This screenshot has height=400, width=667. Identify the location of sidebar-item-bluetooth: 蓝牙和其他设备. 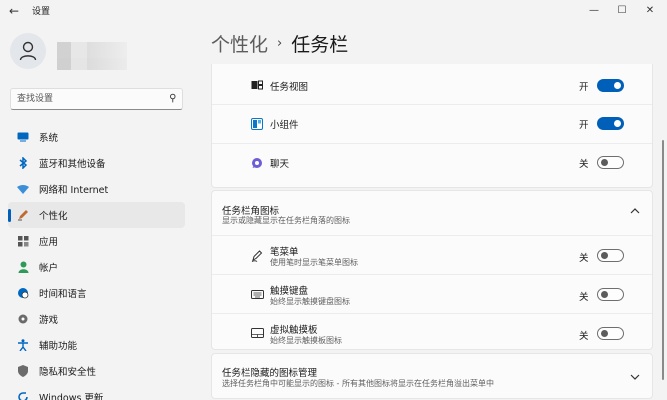
(96, 163).